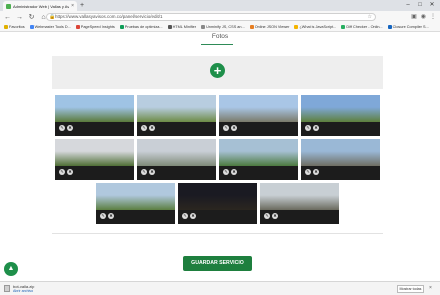 Image resolution: width=440 pixels, height=295 pixels. What do you see at coordinates (97, 27) in the screenshot?
I see `bookmark-label: PageSpeed Insights` at bounding box center [97, 27].